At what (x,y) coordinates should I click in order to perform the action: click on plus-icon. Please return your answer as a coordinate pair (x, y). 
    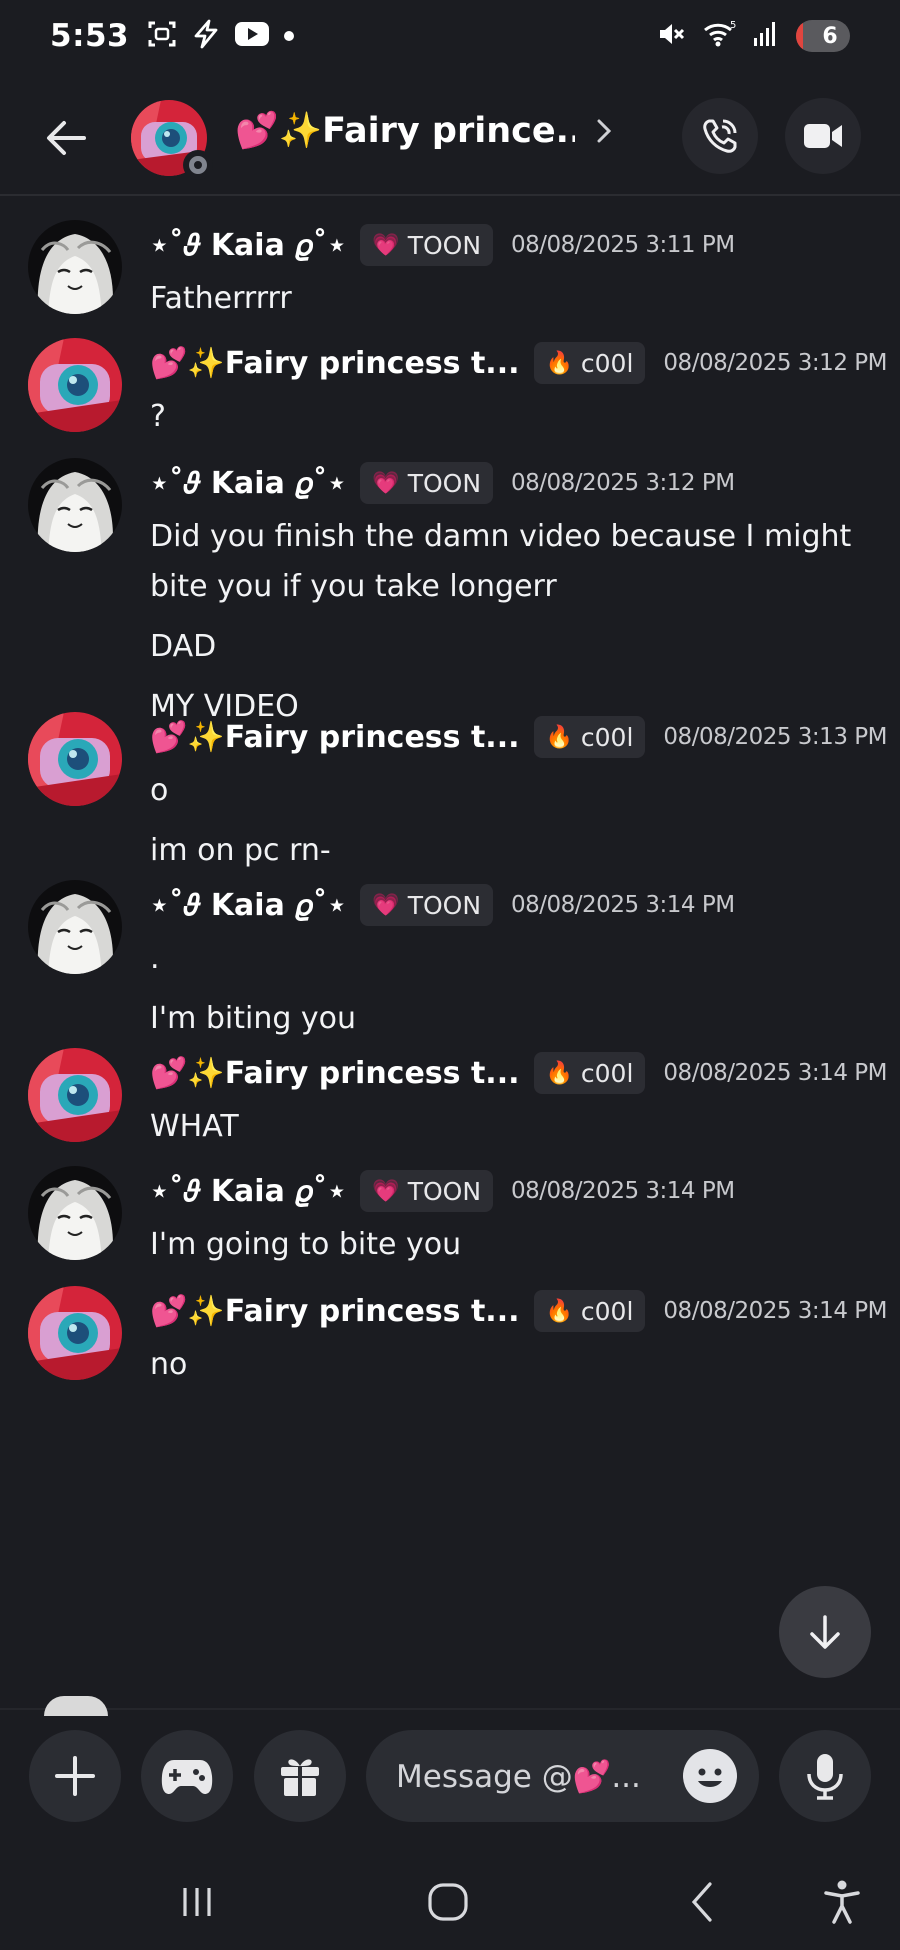
    Looking at the image, I should click on (75, 1776).